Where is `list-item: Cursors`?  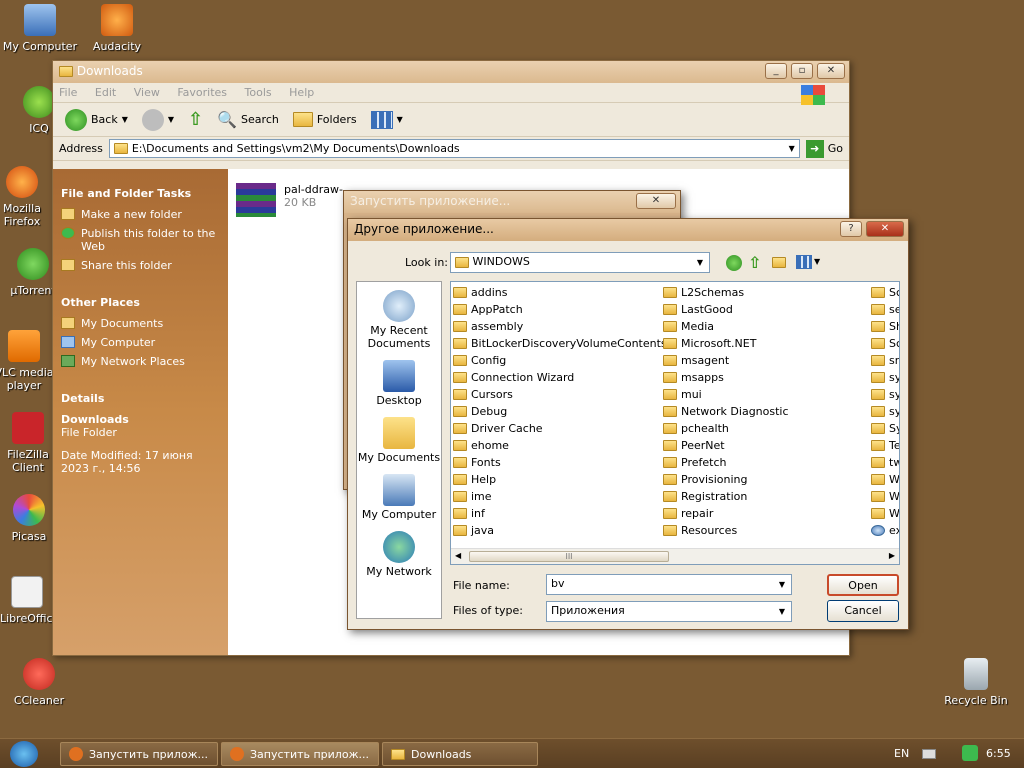
list-item: Cursors is located at coordinates (560, 394).